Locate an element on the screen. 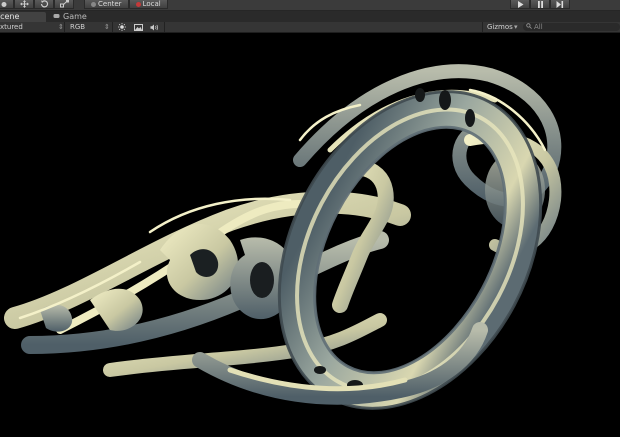 This screenshot has height=437, width=620. scene-view-controls: xtured ⇕ RGB ⇕ Gizmos ▾ All is located at coordinates (310, 27).